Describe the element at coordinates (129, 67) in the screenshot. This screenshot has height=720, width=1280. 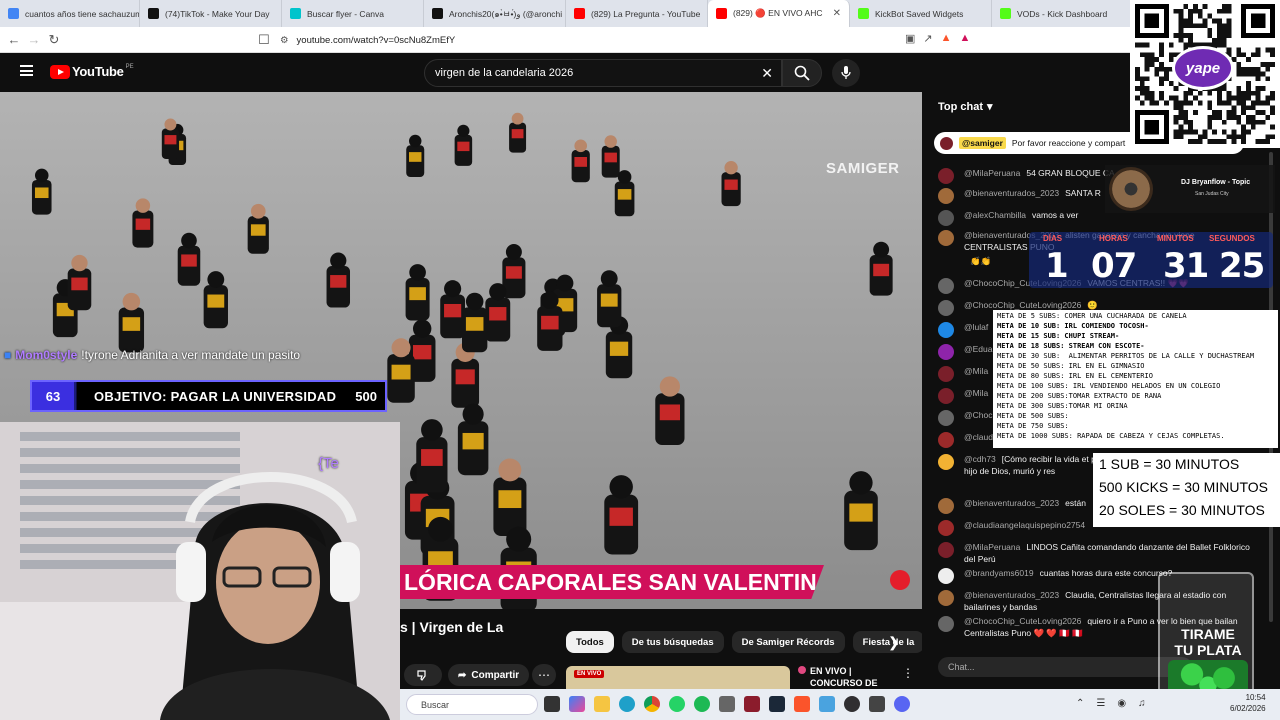
I see `country-code: PE` at that location.